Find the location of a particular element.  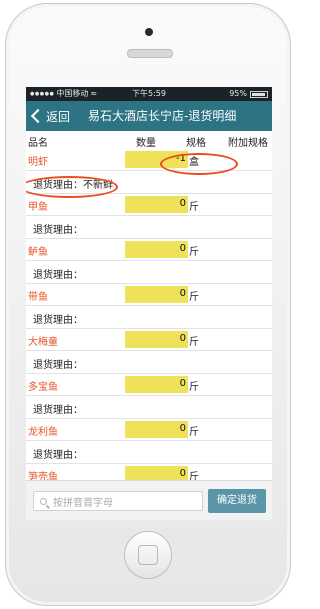

item-row: 鲈鱼 0 斤 is located at coordinates (149, 250).